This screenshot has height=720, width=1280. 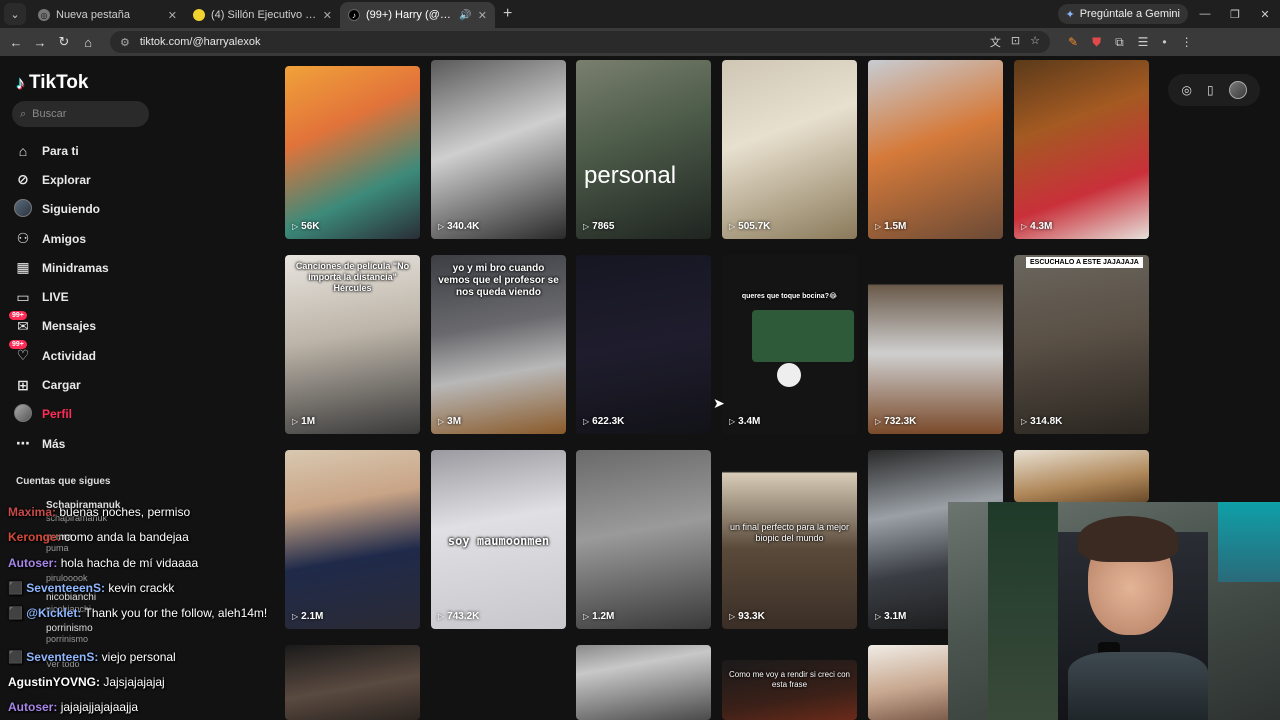 What do you see at coordinates (935, 149) in the screenshot?
I see `video-card: ▷ 1.5M` at bounding box center [935, 149].